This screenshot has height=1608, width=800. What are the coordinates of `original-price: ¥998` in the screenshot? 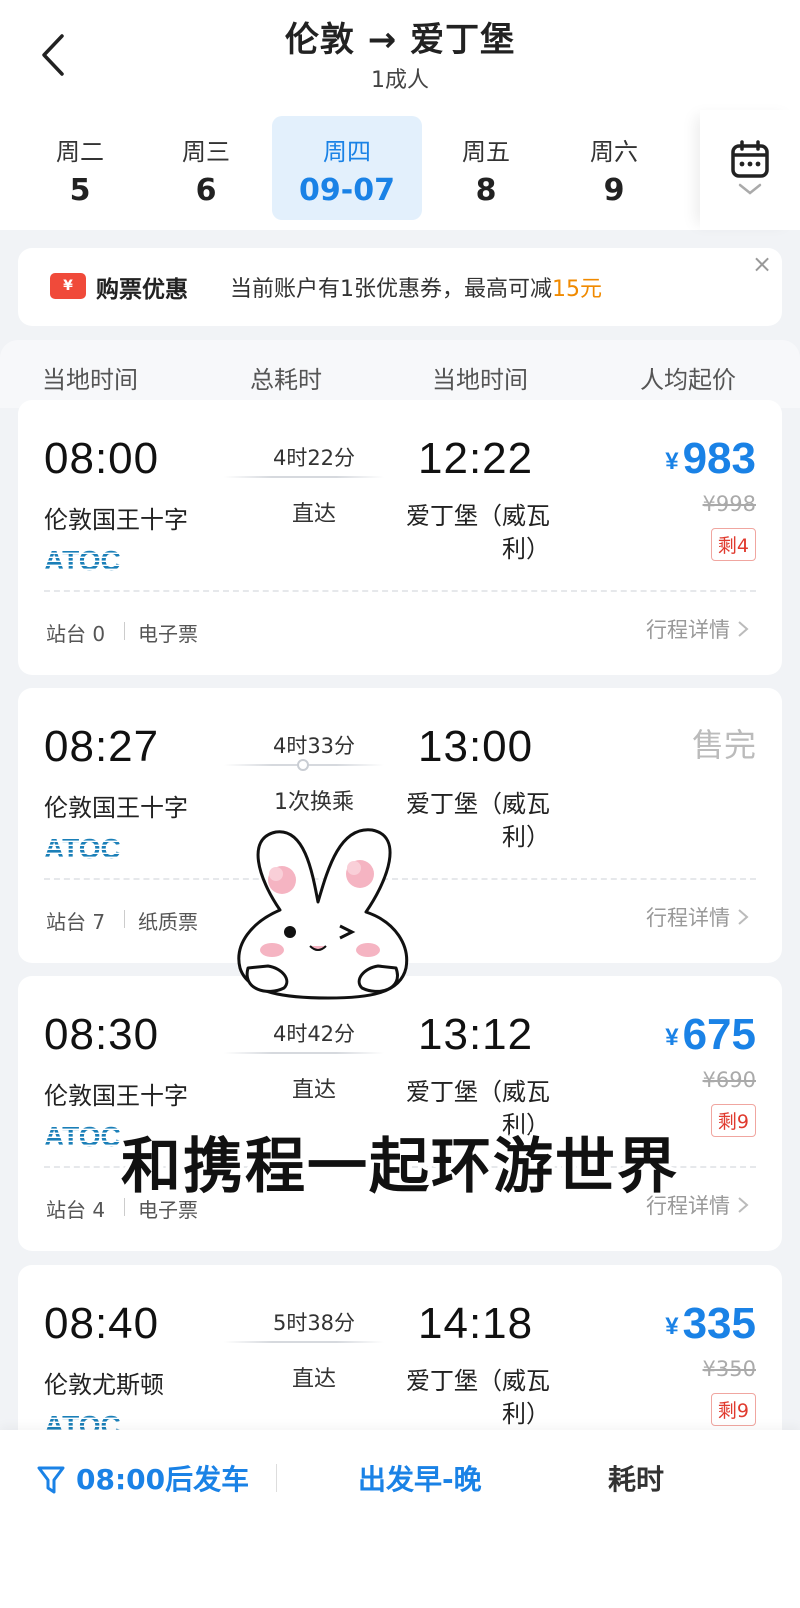 It's located at (729, 504).